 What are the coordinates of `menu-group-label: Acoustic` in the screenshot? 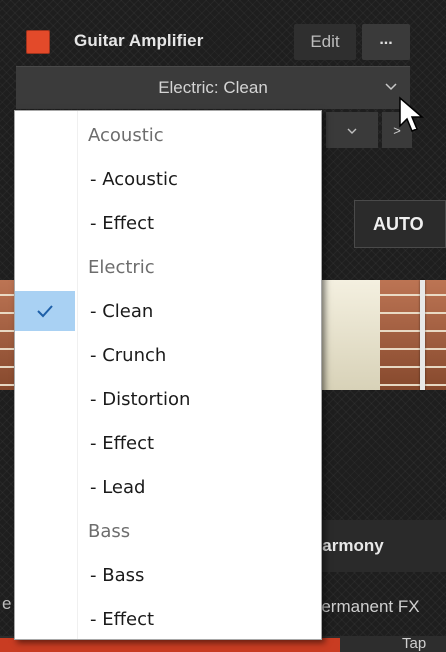 It's located at (126, 135).